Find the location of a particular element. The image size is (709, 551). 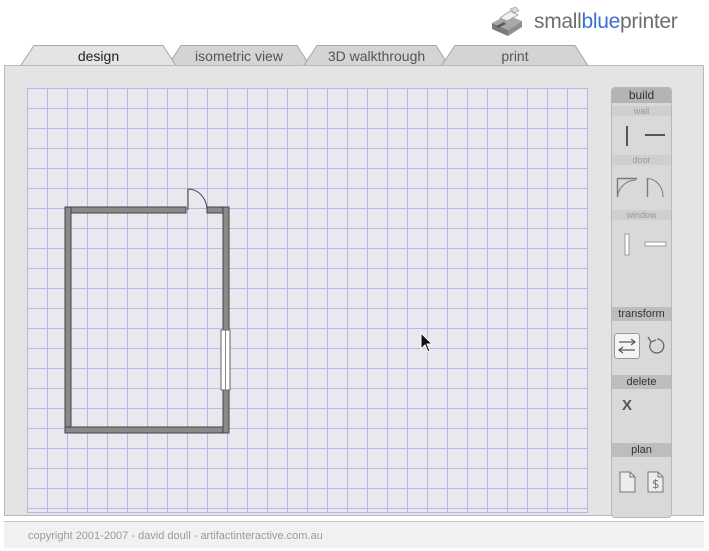

tab-design: design is located at coordinates (98, 56).